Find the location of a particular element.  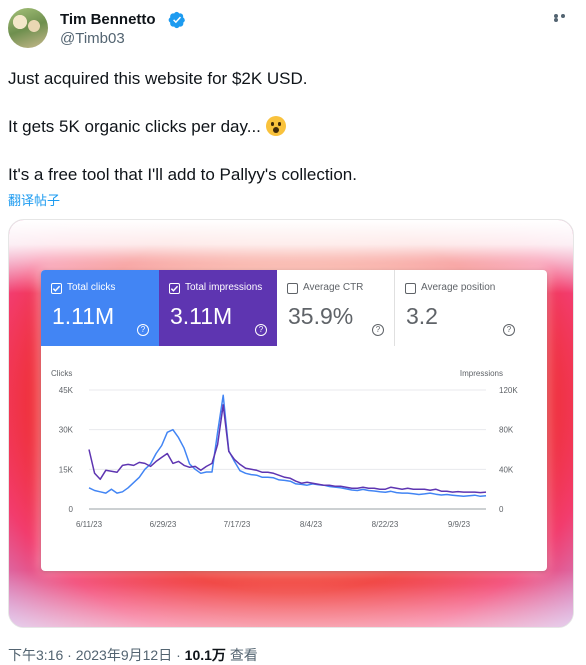

metric-value: 1.11M is located at coordinates (83, 316).